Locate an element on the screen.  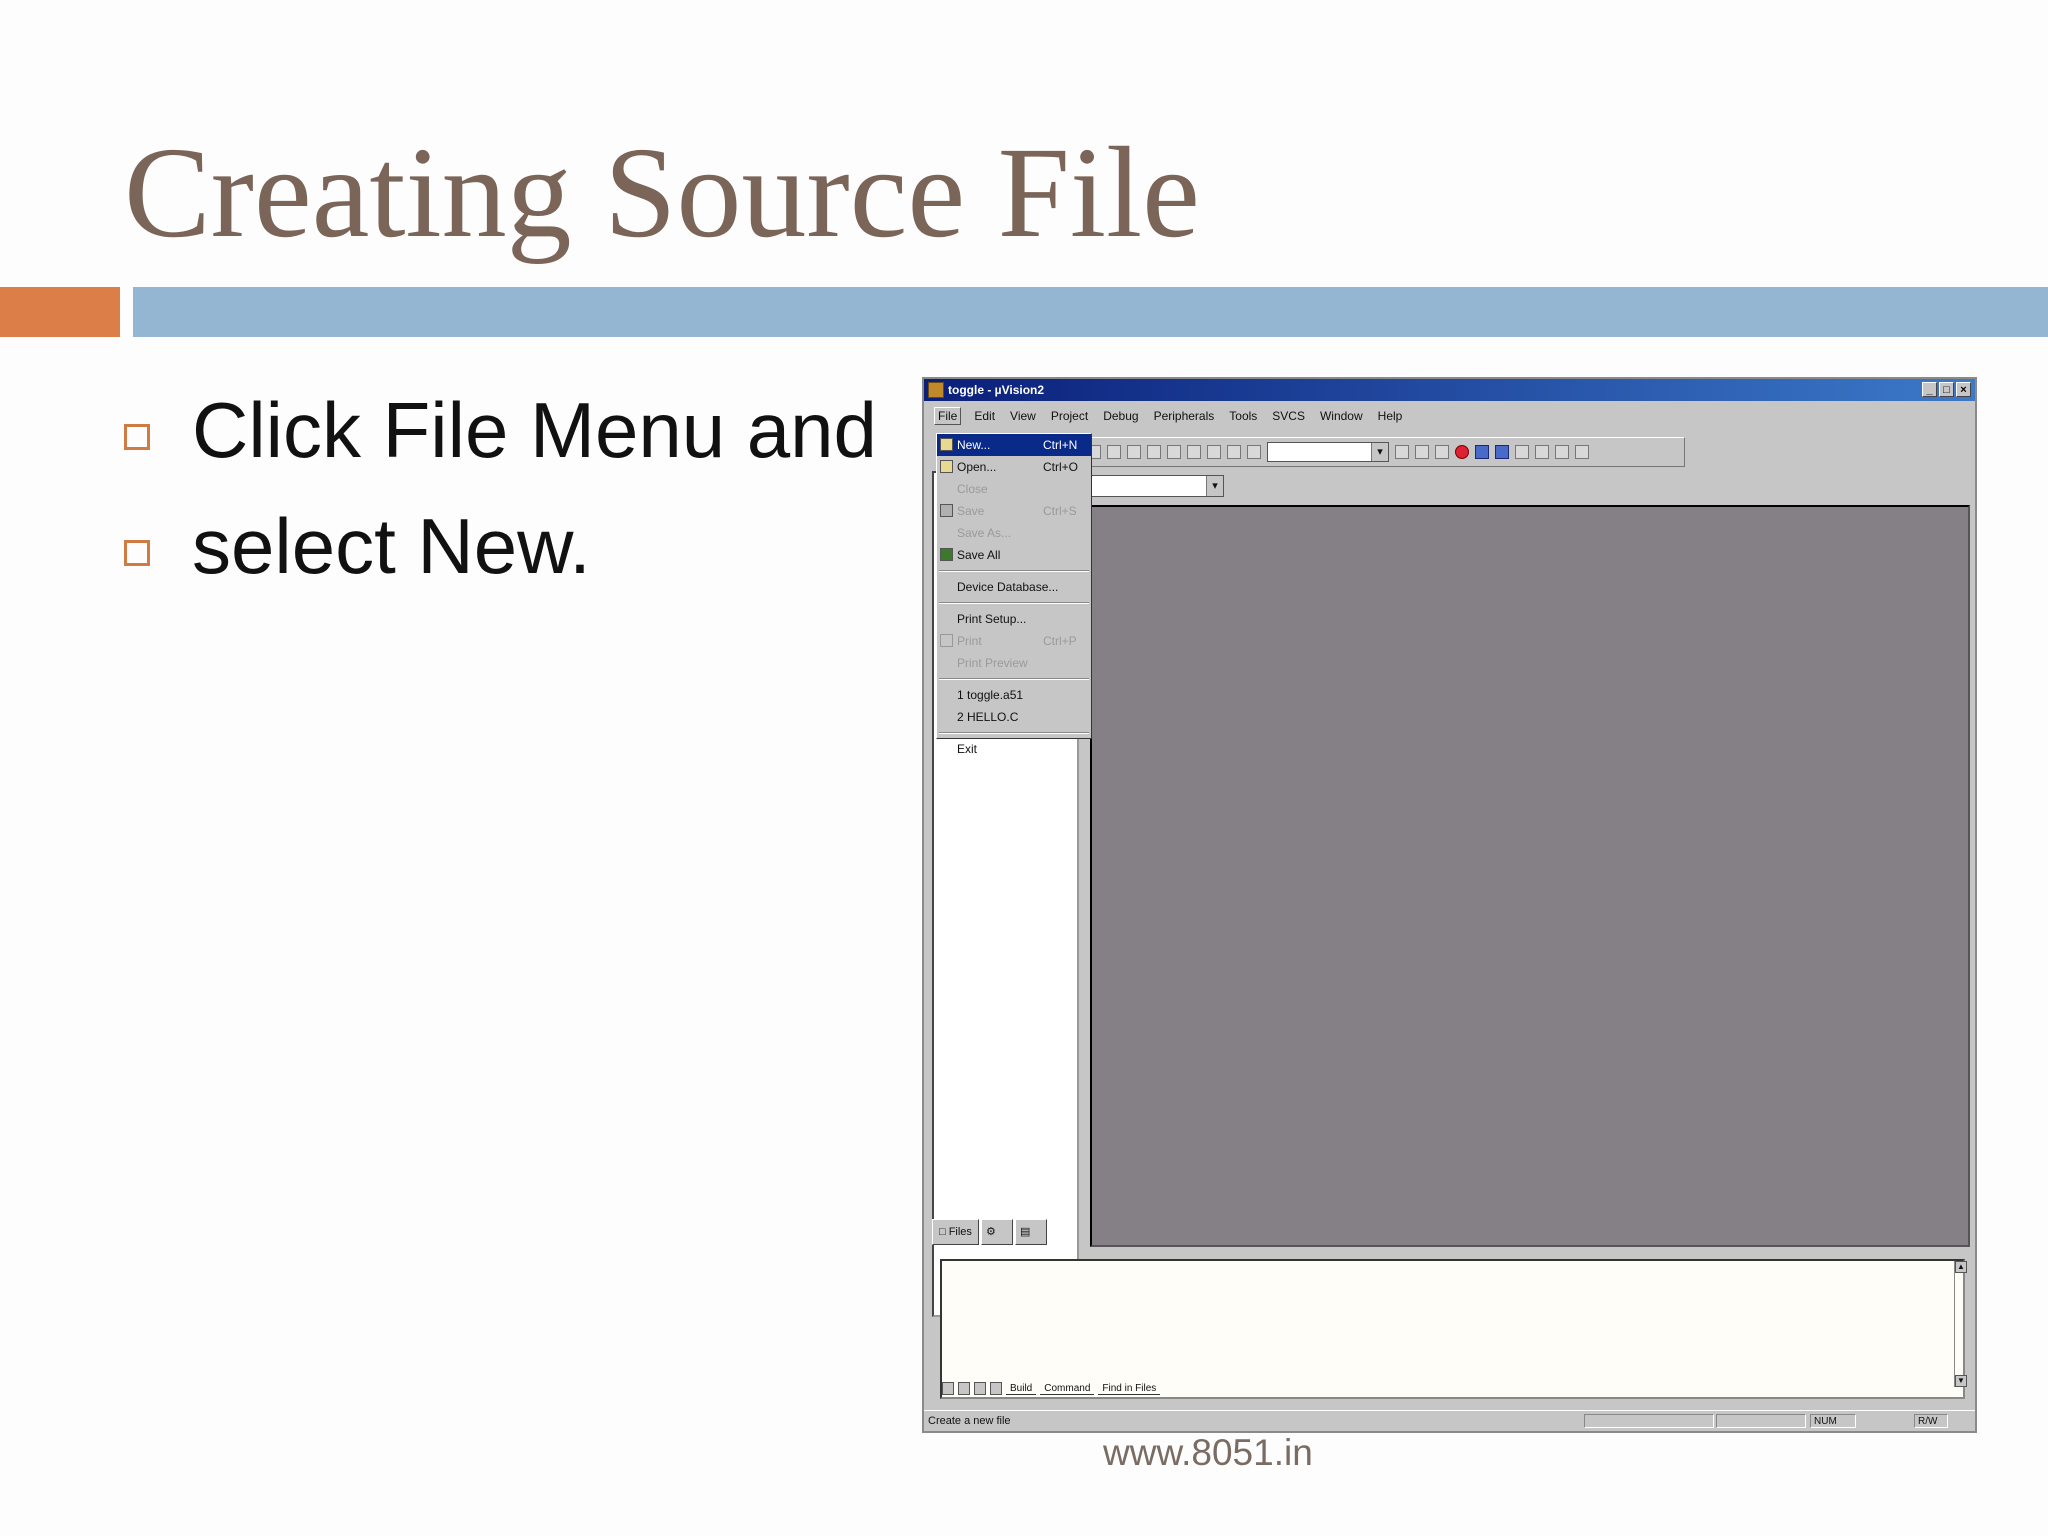
indent-icon is located at coordinates (1134, 452).